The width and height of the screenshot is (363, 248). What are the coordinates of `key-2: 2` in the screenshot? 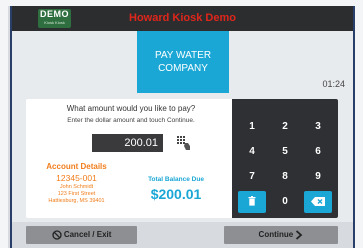 It's located at (285, 127).